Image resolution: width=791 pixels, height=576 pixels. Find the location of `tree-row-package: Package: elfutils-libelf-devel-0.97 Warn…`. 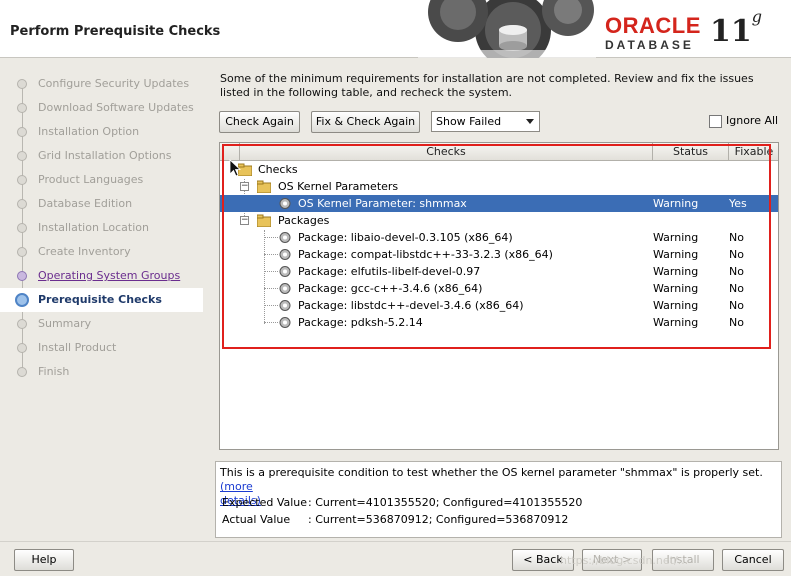

tree-row-package: Package: elfutils-libelf-devel-0.97 Warn… is located at coordinates (499, 271).